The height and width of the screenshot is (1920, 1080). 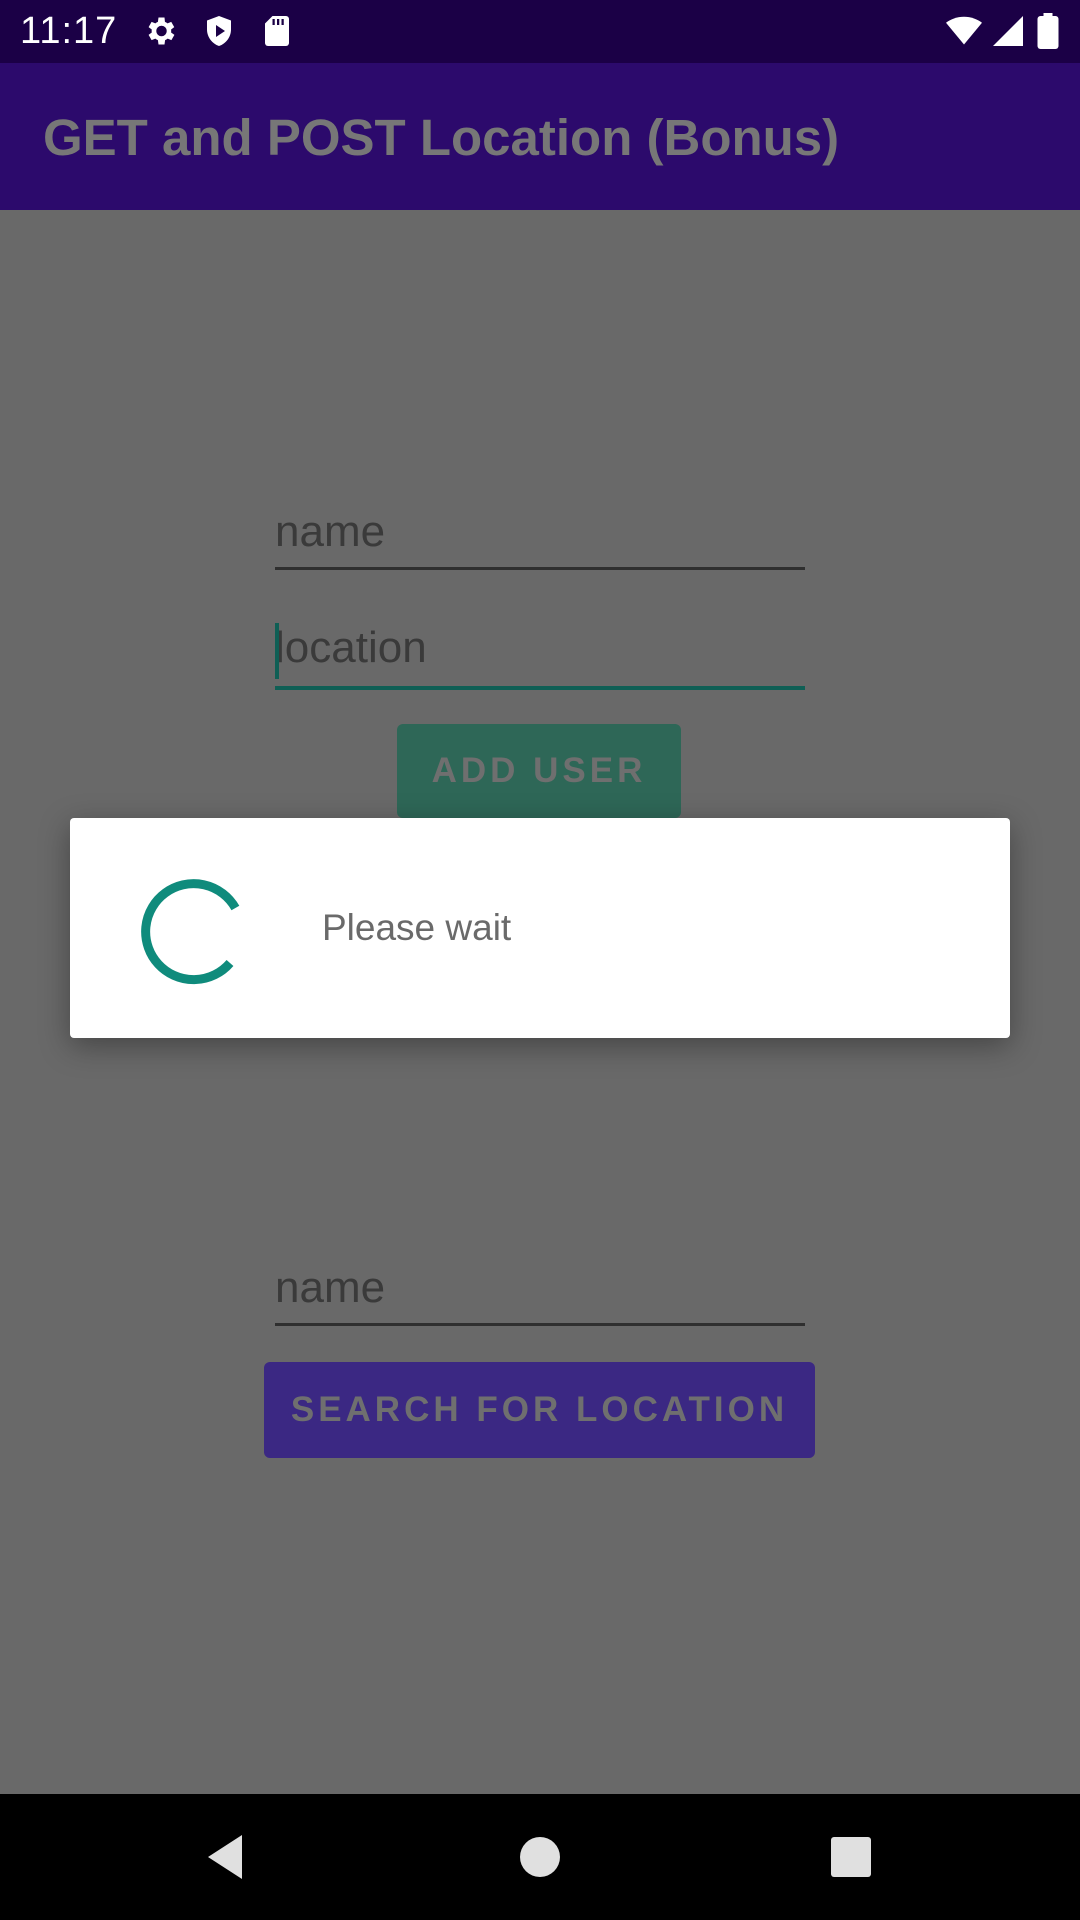 I want to click on location-field, so click(x=540, y=654).